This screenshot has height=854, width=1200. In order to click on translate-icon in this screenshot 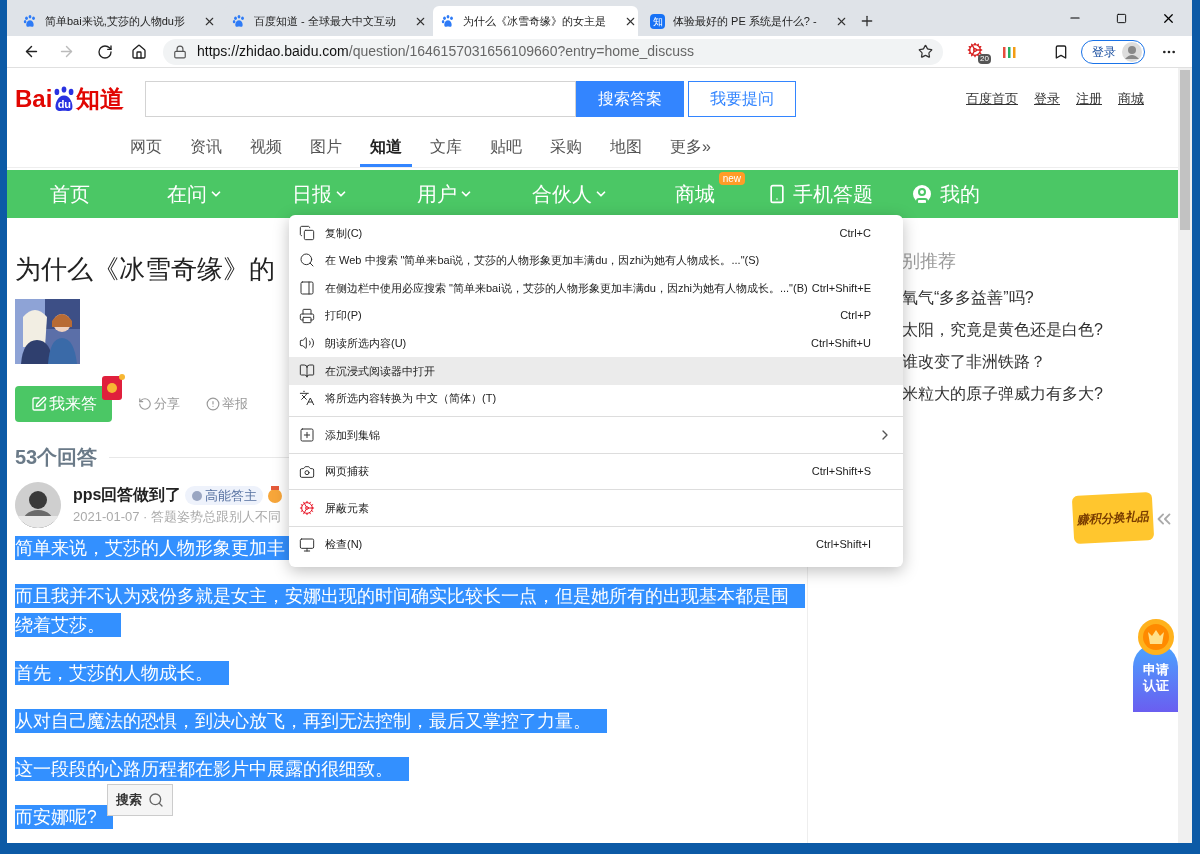, I will do `click(307, 398)`.